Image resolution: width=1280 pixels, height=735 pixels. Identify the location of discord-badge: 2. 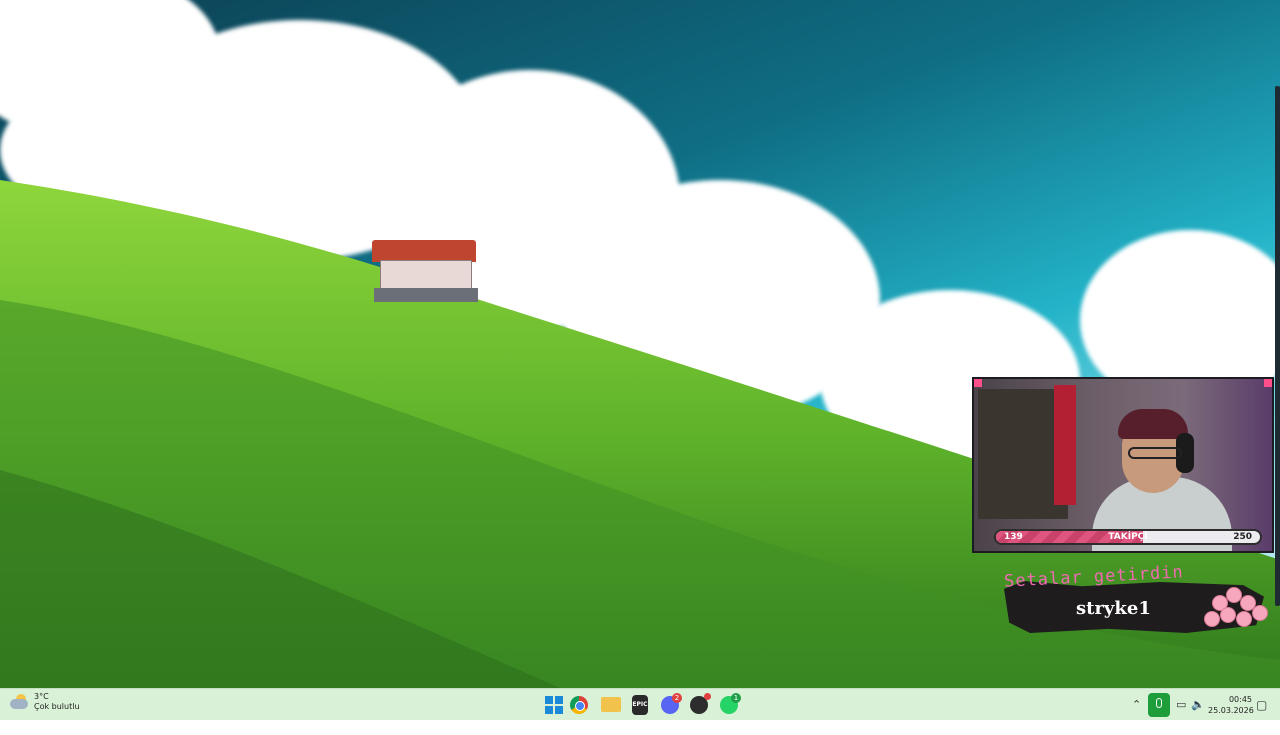
(677, 698).